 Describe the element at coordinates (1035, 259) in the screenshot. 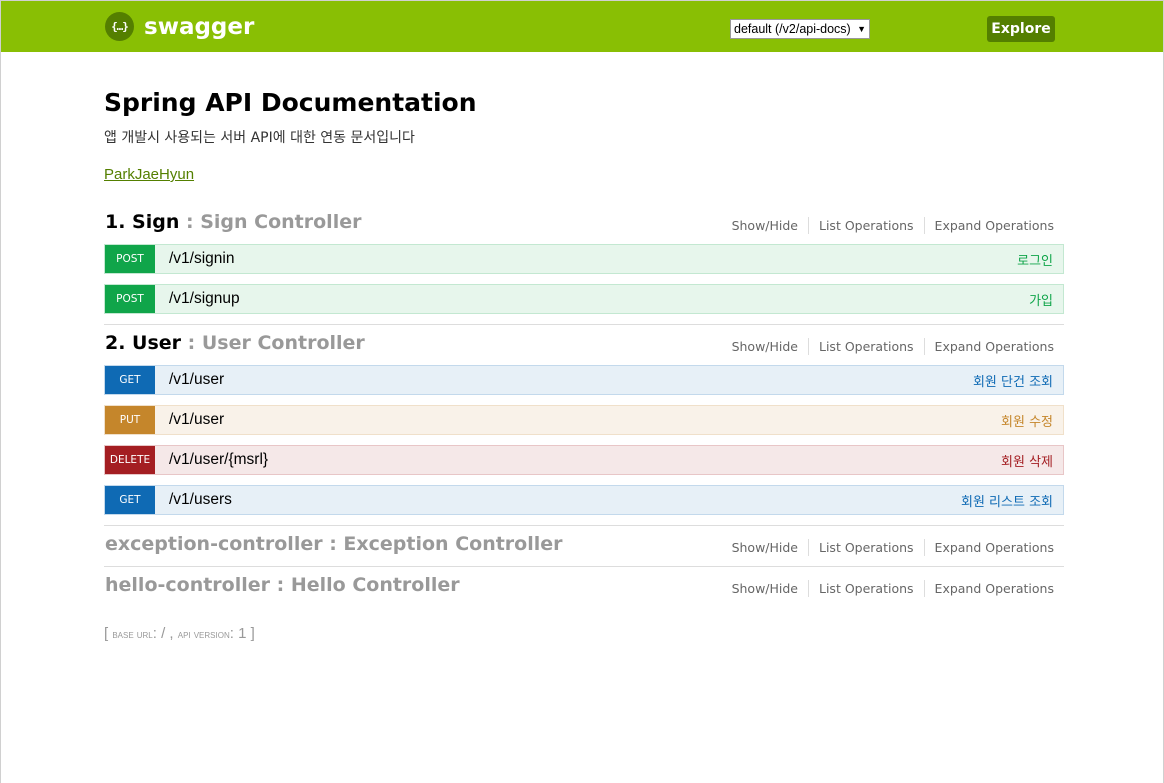

I see `operation-summary: 로그인` at that location.